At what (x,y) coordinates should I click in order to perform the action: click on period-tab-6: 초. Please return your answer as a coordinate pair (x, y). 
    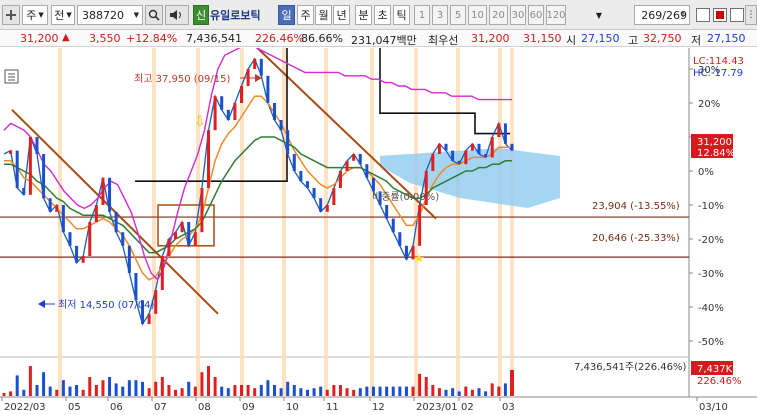
    Looking at the image, I should click on (382, 15).